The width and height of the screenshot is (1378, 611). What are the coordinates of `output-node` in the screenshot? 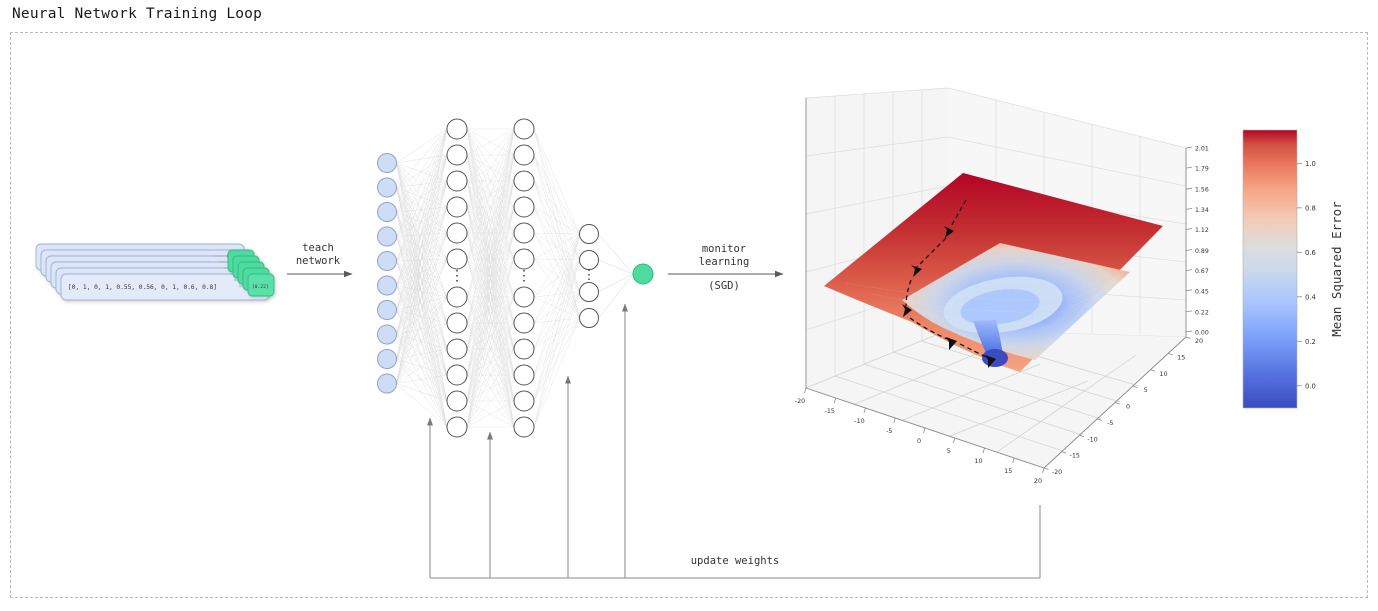 It's located at (643, 274).